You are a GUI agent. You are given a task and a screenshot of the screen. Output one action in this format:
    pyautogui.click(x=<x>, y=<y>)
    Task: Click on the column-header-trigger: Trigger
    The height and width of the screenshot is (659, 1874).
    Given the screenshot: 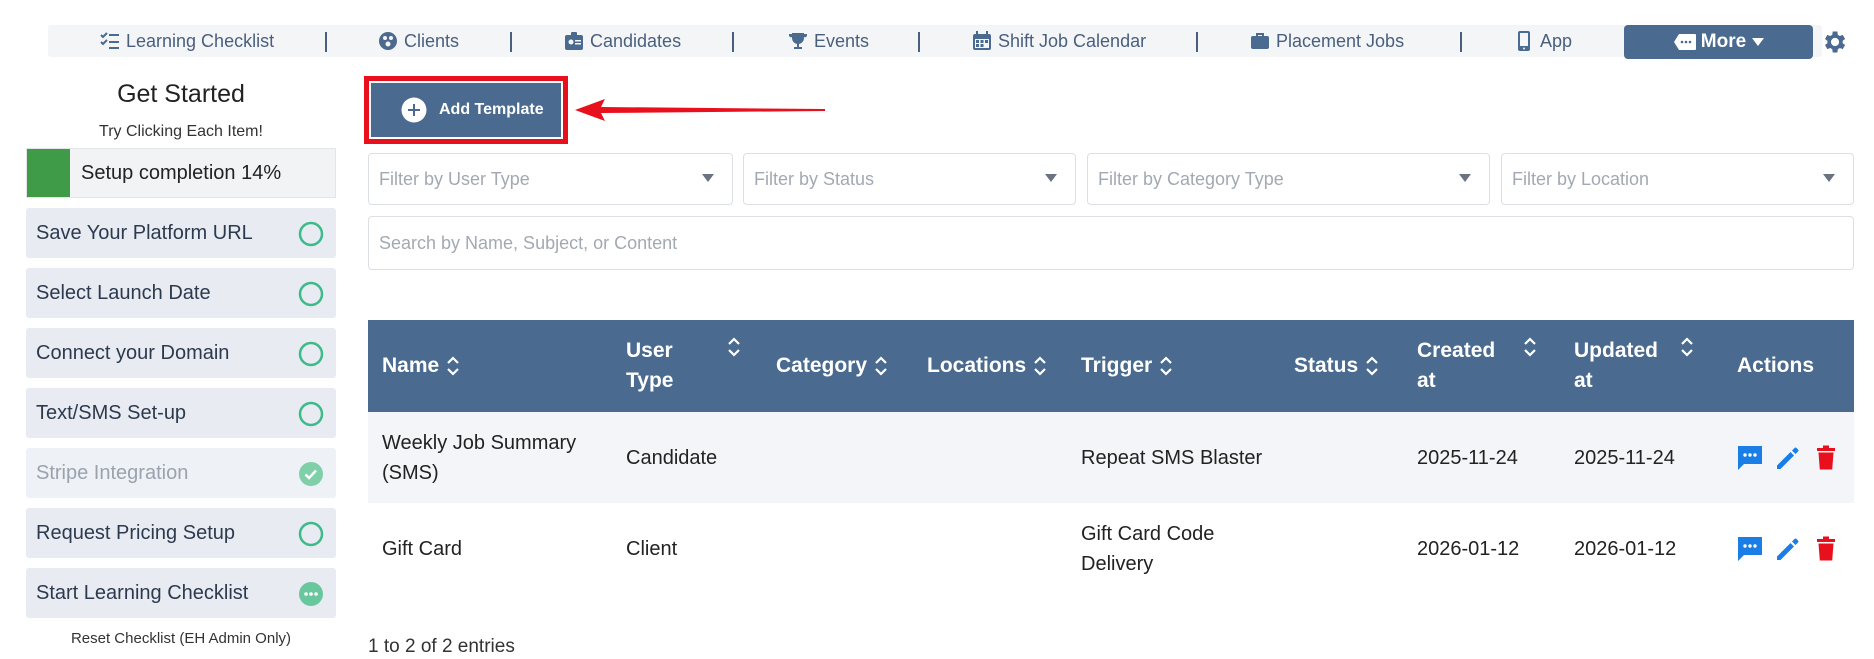 What is the action you would take?
    pyautogui.click(x=1126, y=366)
    